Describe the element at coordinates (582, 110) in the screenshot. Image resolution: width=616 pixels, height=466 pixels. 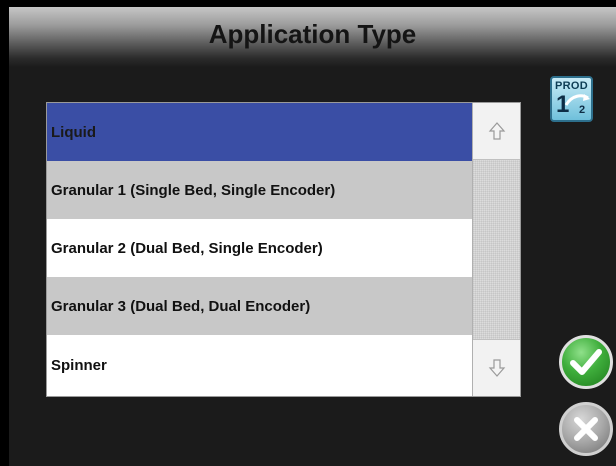
I see `total-products-number: 2` at that location.